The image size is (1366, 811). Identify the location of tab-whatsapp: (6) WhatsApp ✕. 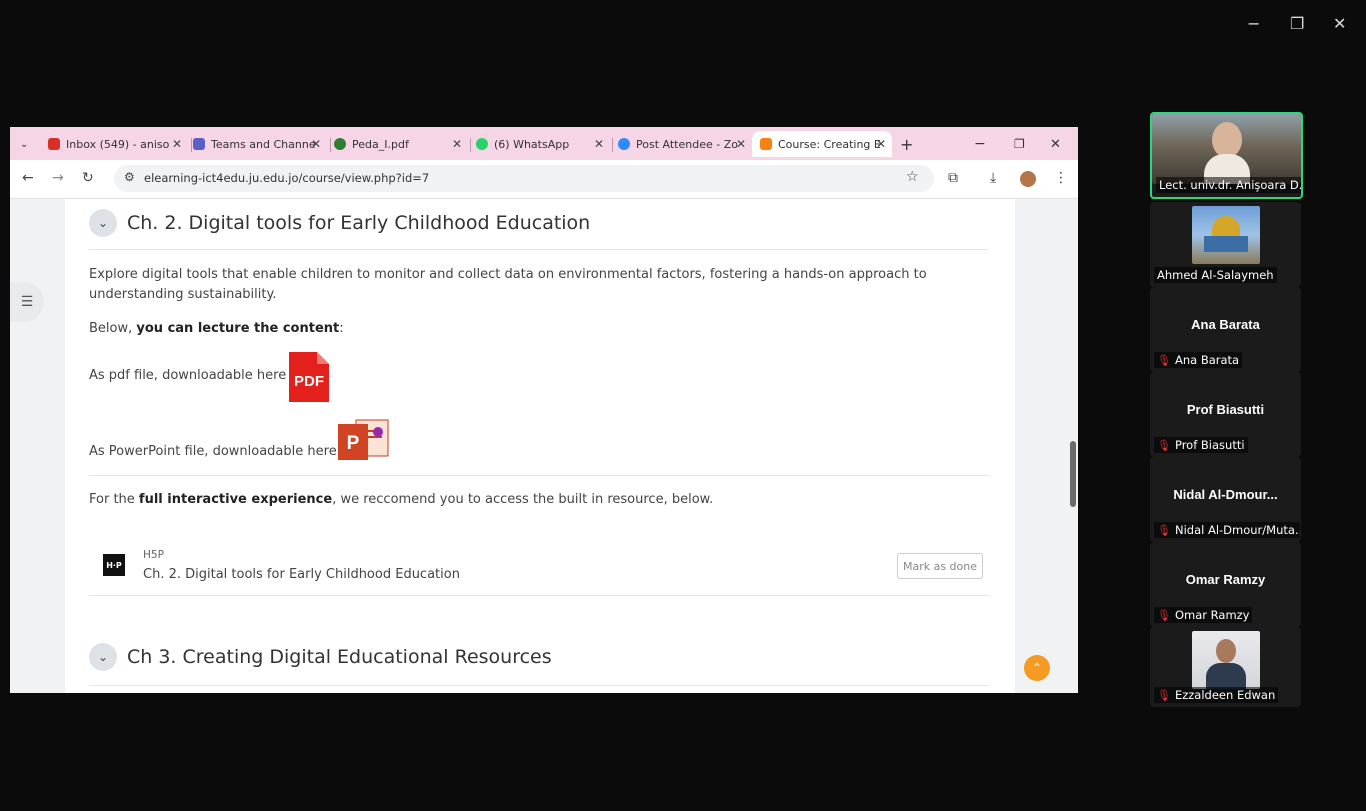
(543, 144).